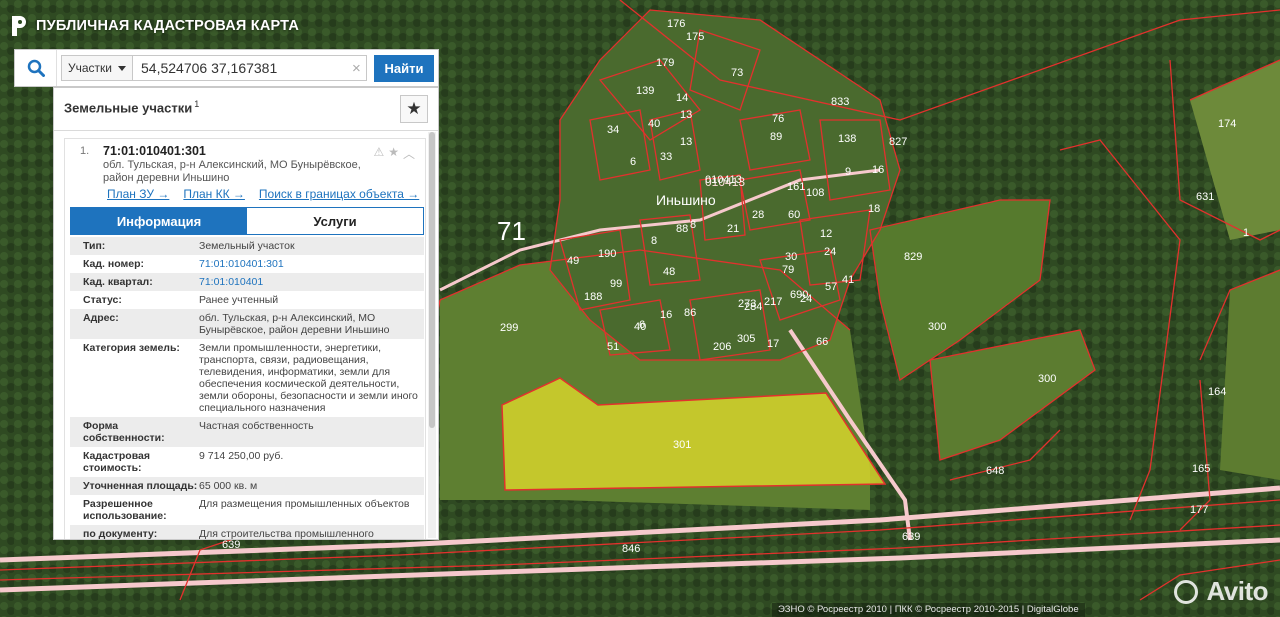 This screenshot has height=617, width=1280. What do you see at coordinates (114, 264) in the screenshot?
I see `info-key: Кад. номер:` at bounding box center [114, 264].